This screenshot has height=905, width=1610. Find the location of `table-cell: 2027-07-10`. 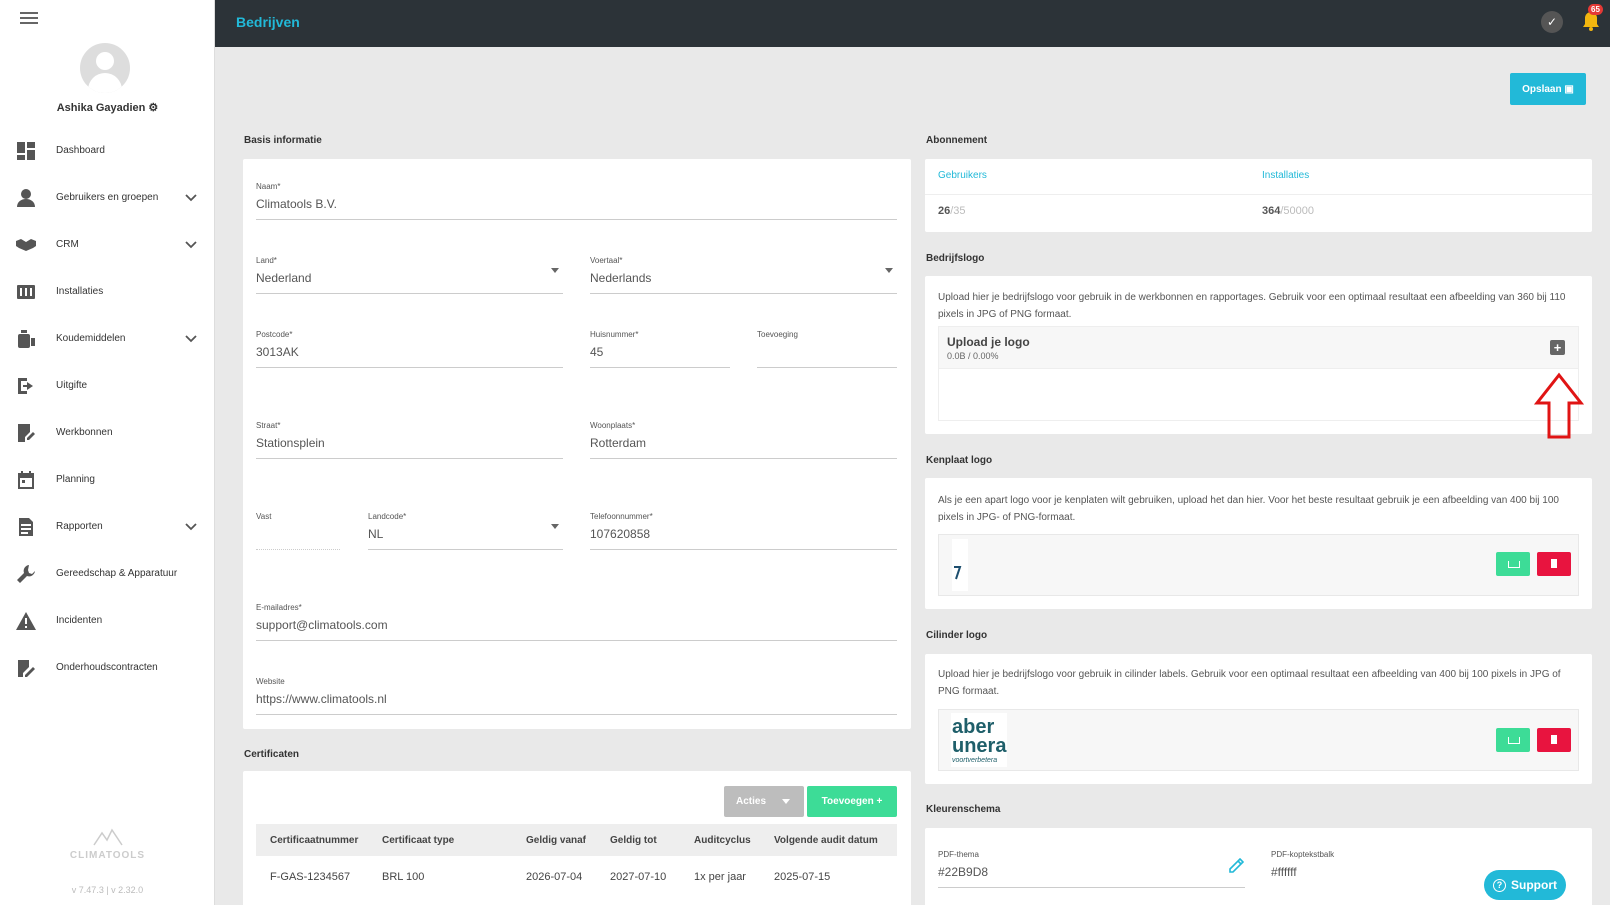

table-cell: 2027-07-10 is located at coordinates (638, 877).